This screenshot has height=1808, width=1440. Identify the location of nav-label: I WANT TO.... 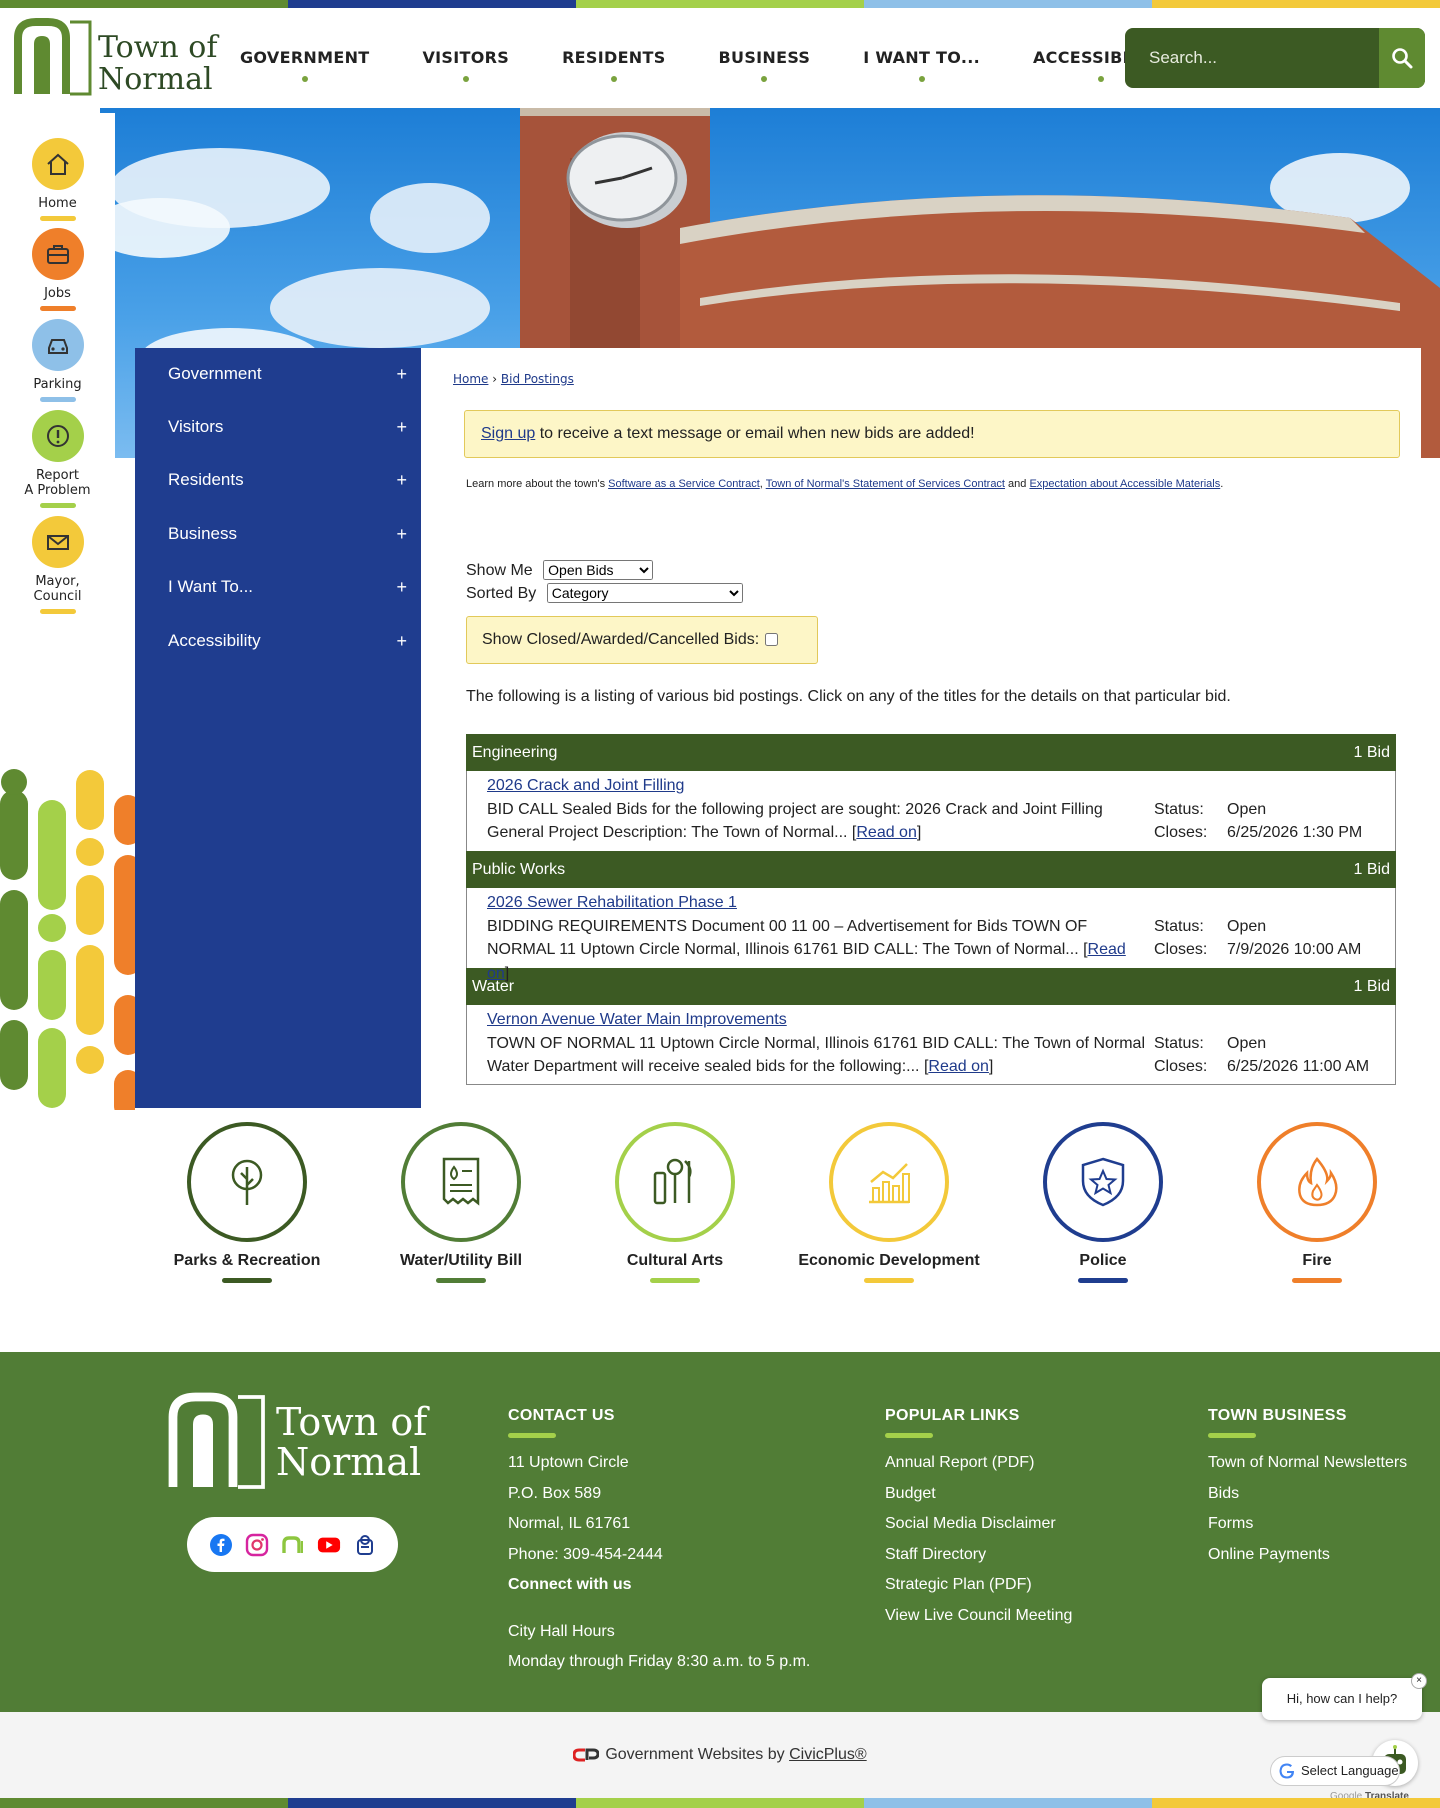
(921, 57).